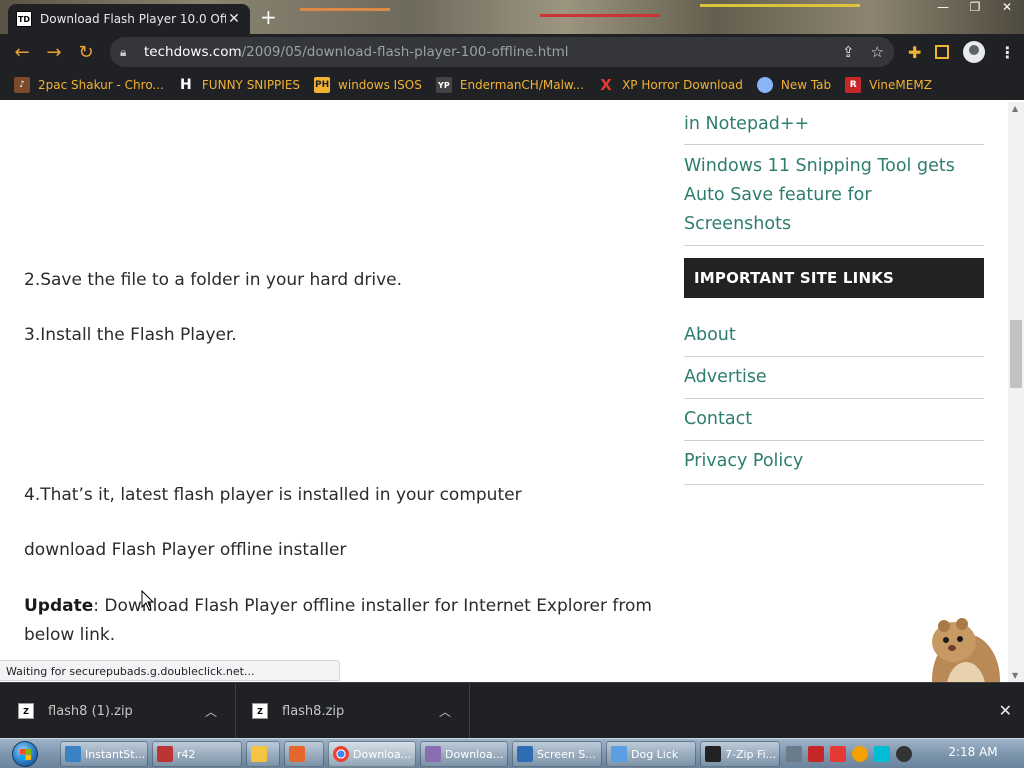  I want to click on techdows-favicon-icon: TD, so click(24, 19).